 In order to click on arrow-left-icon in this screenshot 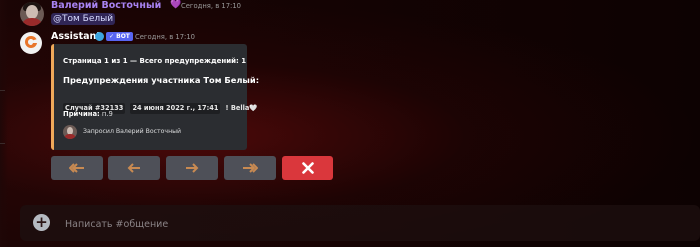, I will do `click(133, 168)`.